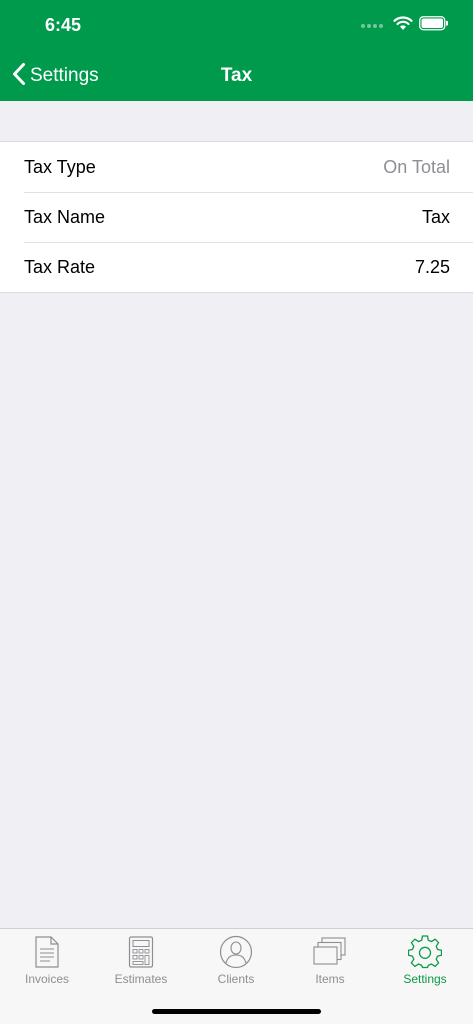 This screenshot has height=1024, width=473. I want to click on home-indicator, so click(236, 1011).